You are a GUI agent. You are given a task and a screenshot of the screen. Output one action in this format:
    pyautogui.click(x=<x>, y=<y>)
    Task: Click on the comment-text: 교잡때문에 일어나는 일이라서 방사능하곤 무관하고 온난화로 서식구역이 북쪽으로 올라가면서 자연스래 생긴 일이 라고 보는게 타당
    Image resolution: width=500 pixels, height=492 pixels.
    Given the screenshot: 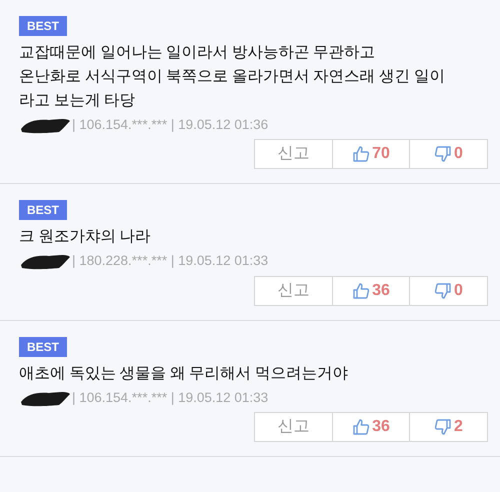 What is the action you would take?
    pyautogui.click(x=232, y=77)
    